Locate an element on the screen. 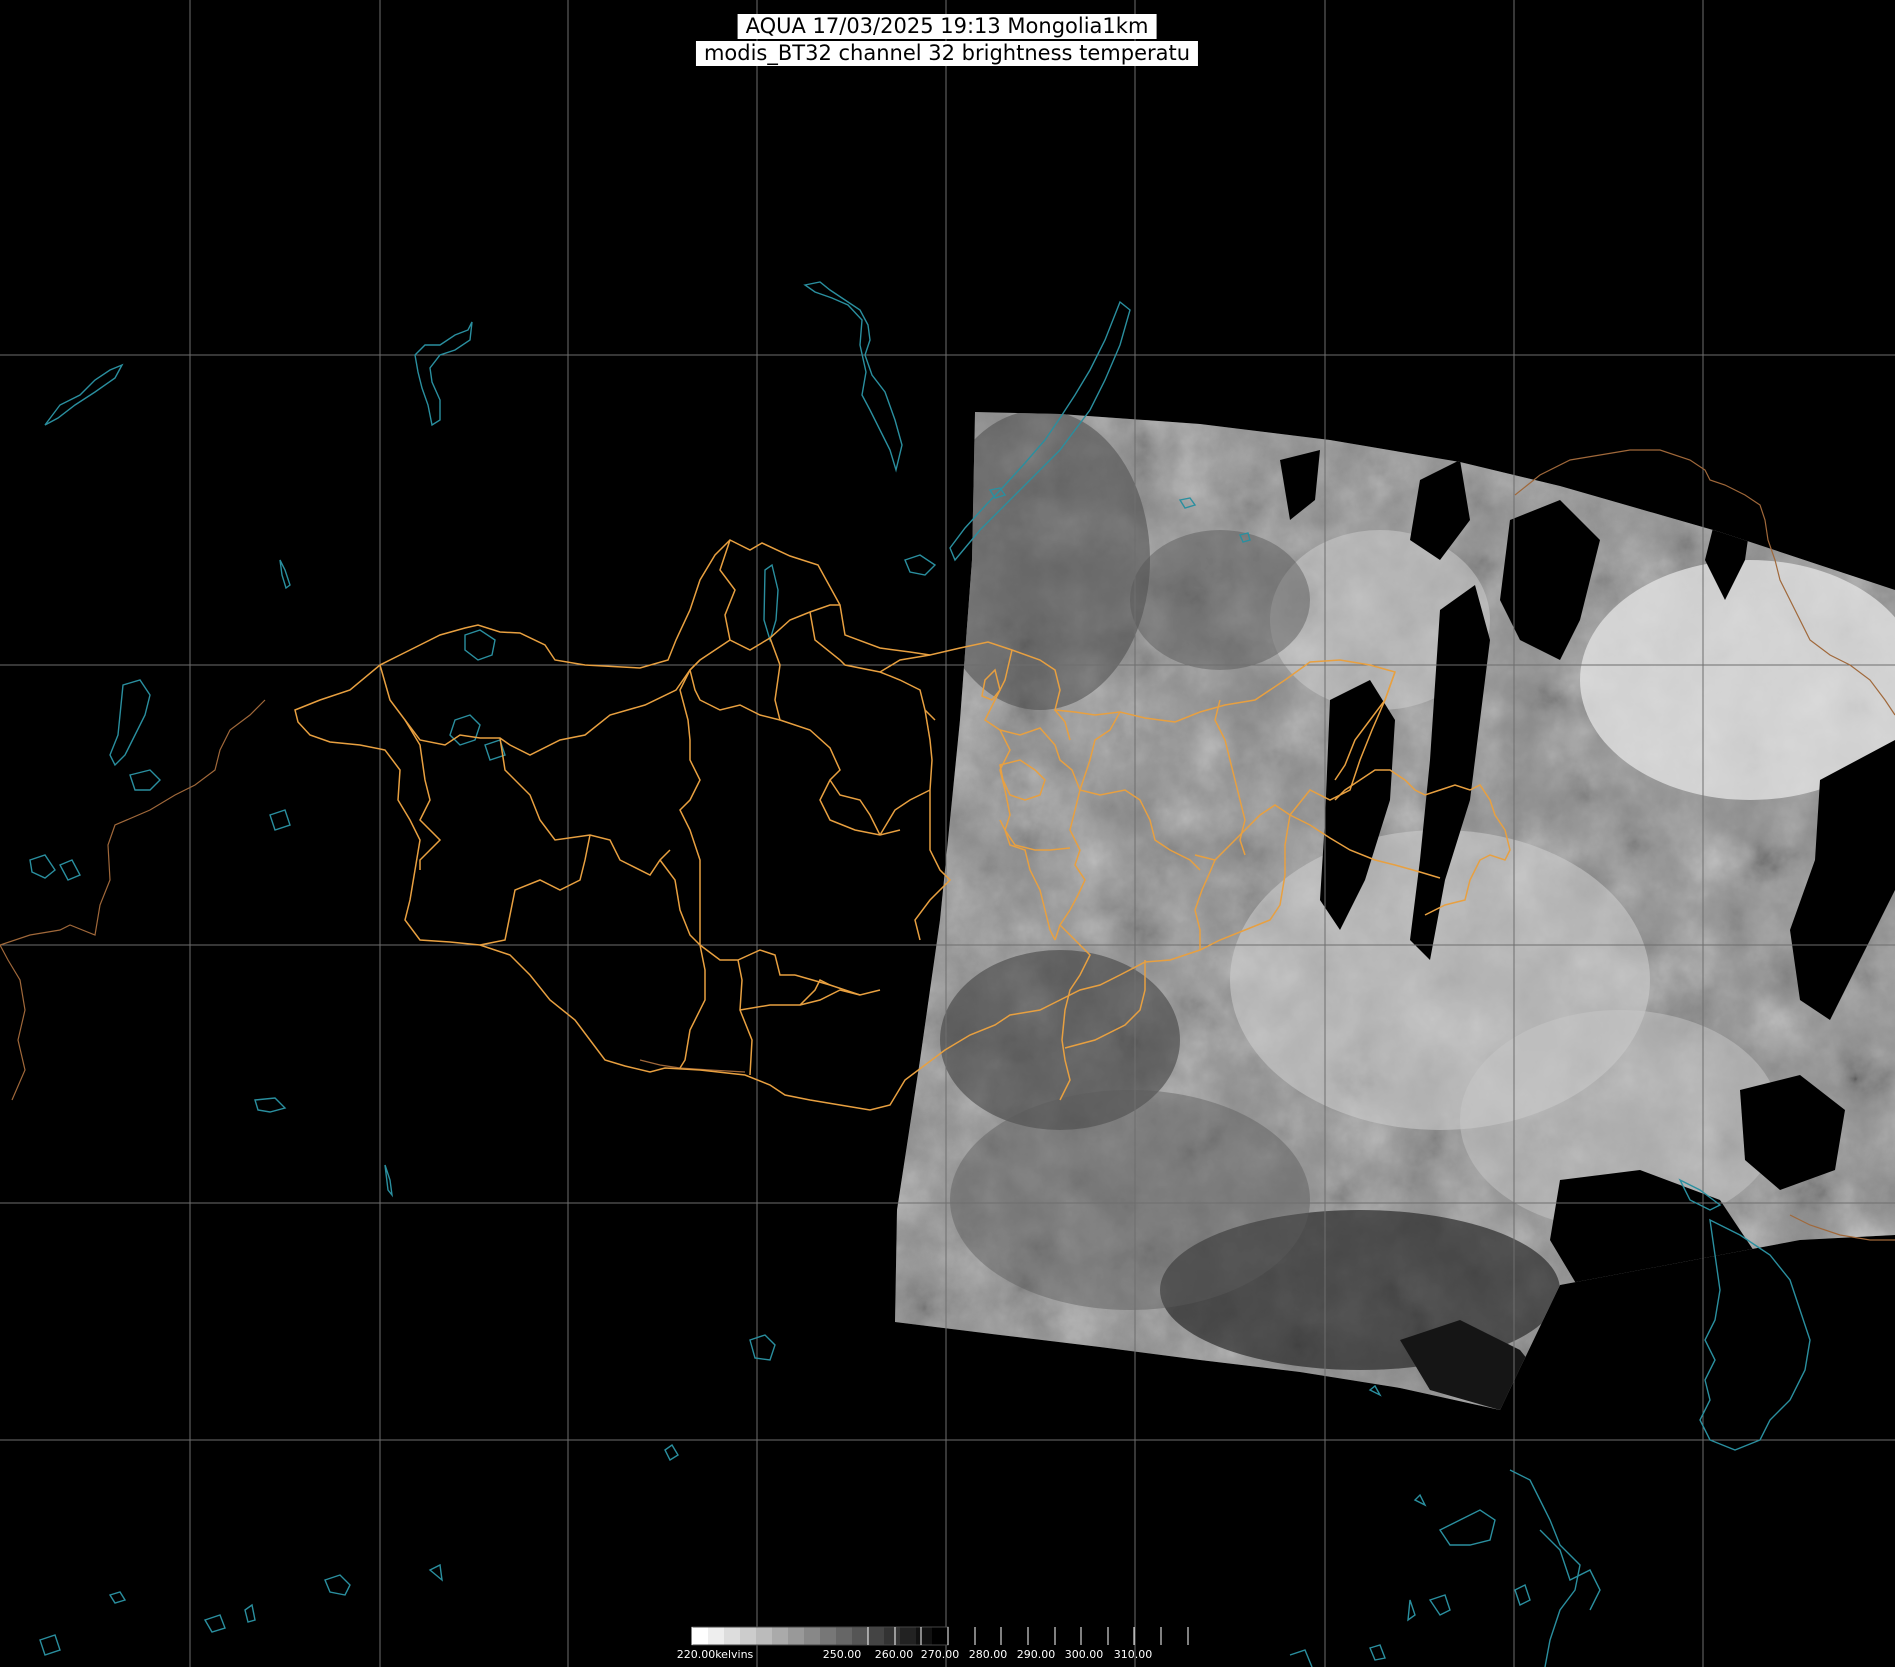 This screenshot has height=1667, width=1895. colorbar-label: 220.00kelvins is located at coordinates (715, 1654).